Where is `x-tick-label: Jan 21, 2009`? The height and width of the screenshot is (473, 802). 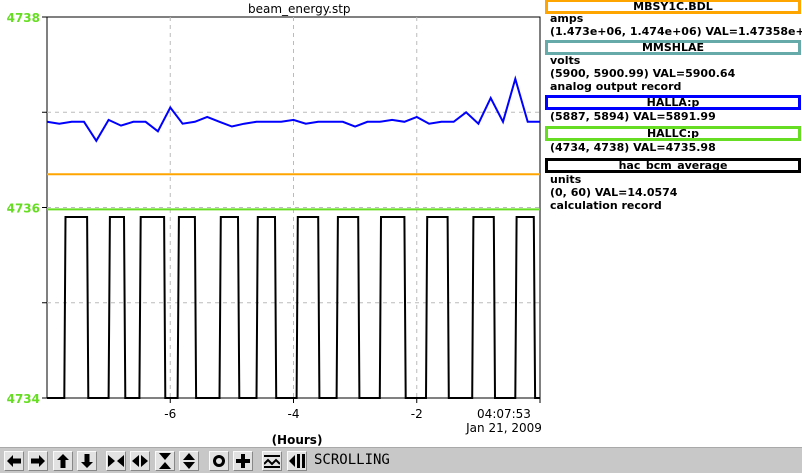
x-tick-label: Jan 21, 2009 is located at coordinates (503, 428).